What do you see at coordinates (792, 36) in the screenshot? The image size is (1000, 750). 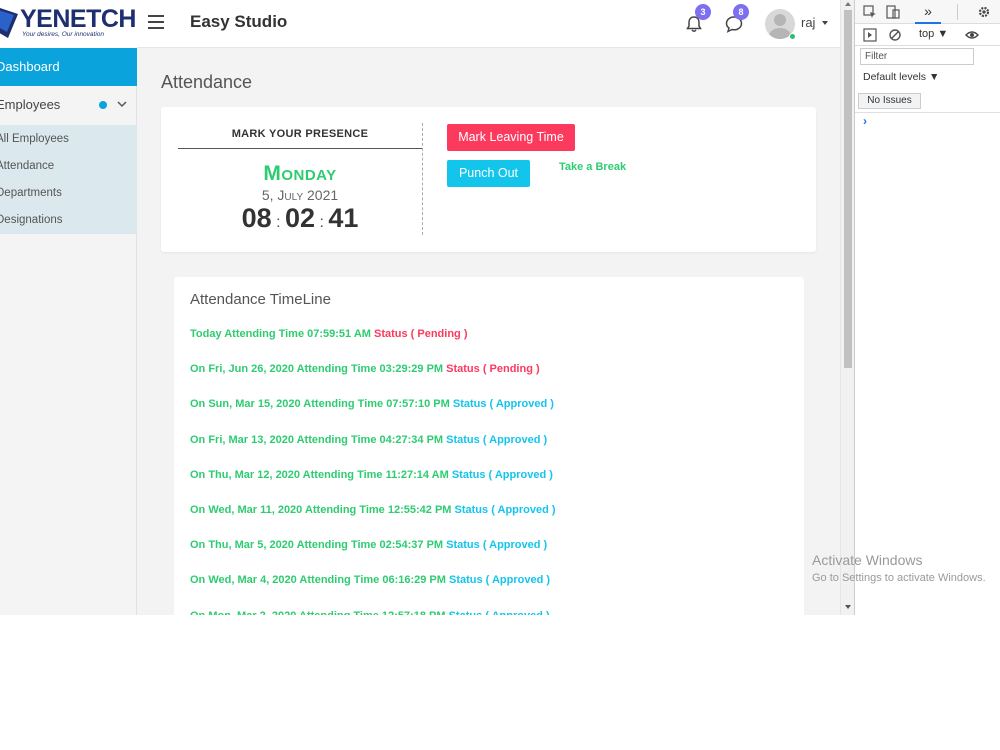 I see `online-status-dot` at bounding box center [792, 36].